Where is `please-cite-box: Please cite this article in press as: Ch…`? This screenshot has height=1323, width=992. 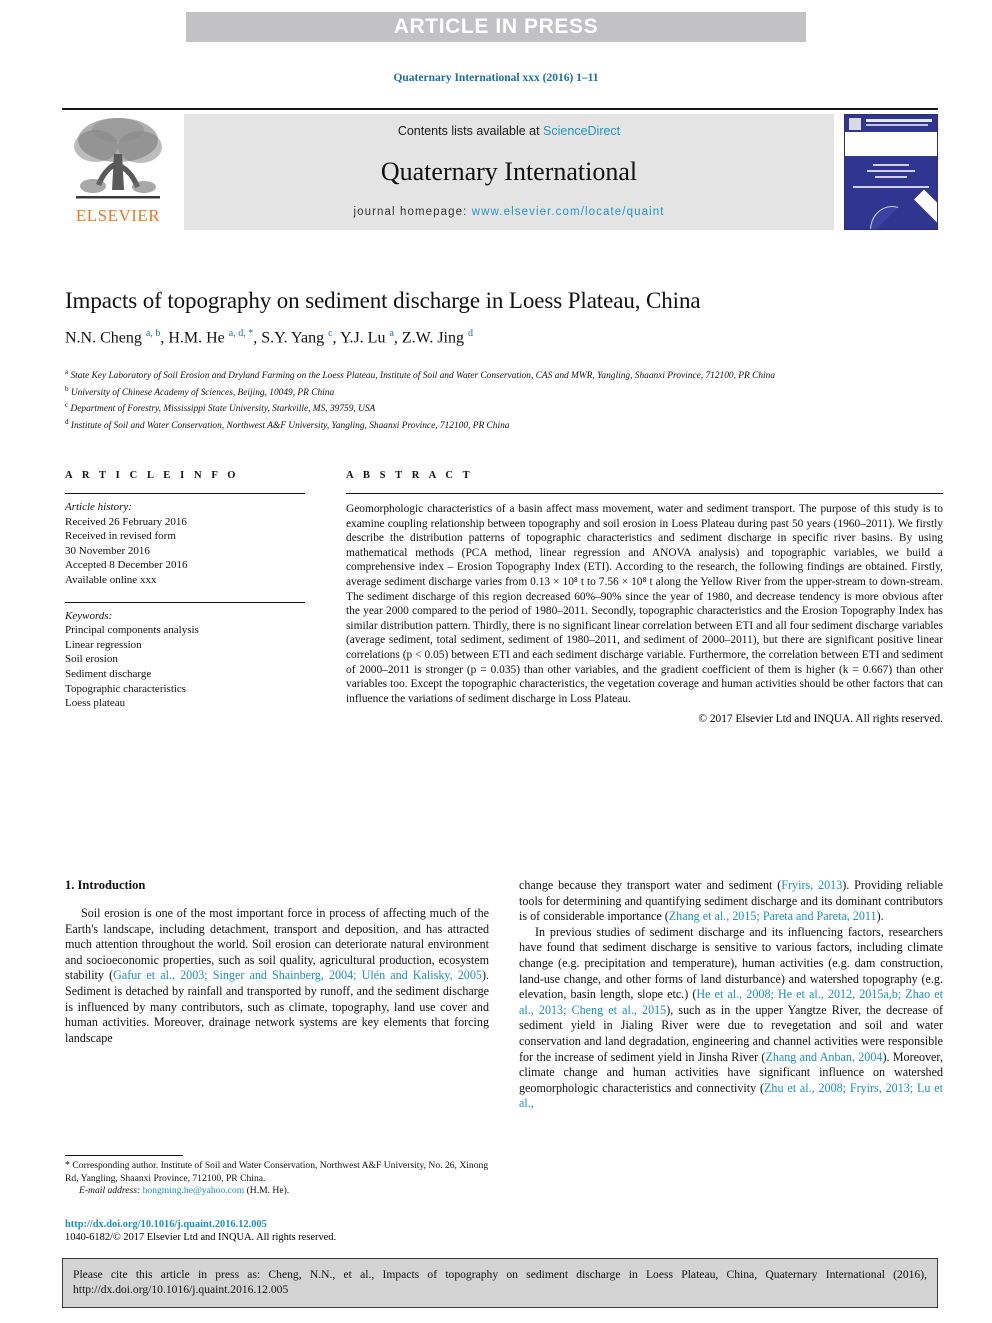
please-cite-box: Please cite this article in press as: Ch… is located at coordinates (500, 1283).